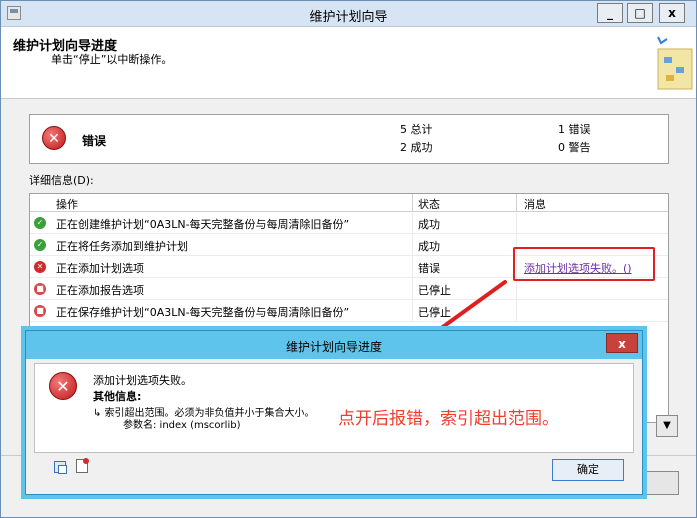 This screenshot has height=518, width=697. Describe the element at coordinates (672, 13) in the screenshot. I see `close-button: x` at that location.